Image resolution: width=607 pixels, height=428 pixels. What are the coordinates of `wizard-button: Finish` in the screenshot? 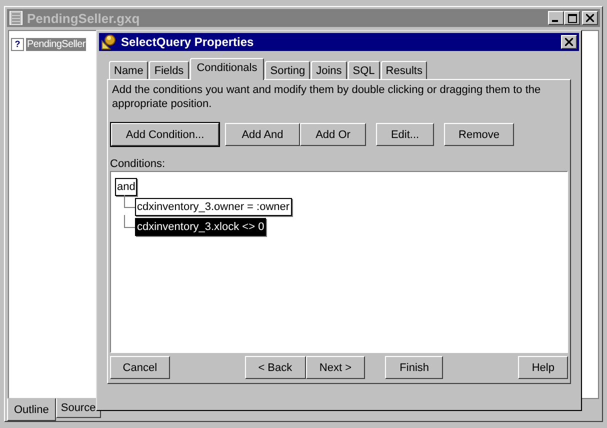 It's located at (414, 367).